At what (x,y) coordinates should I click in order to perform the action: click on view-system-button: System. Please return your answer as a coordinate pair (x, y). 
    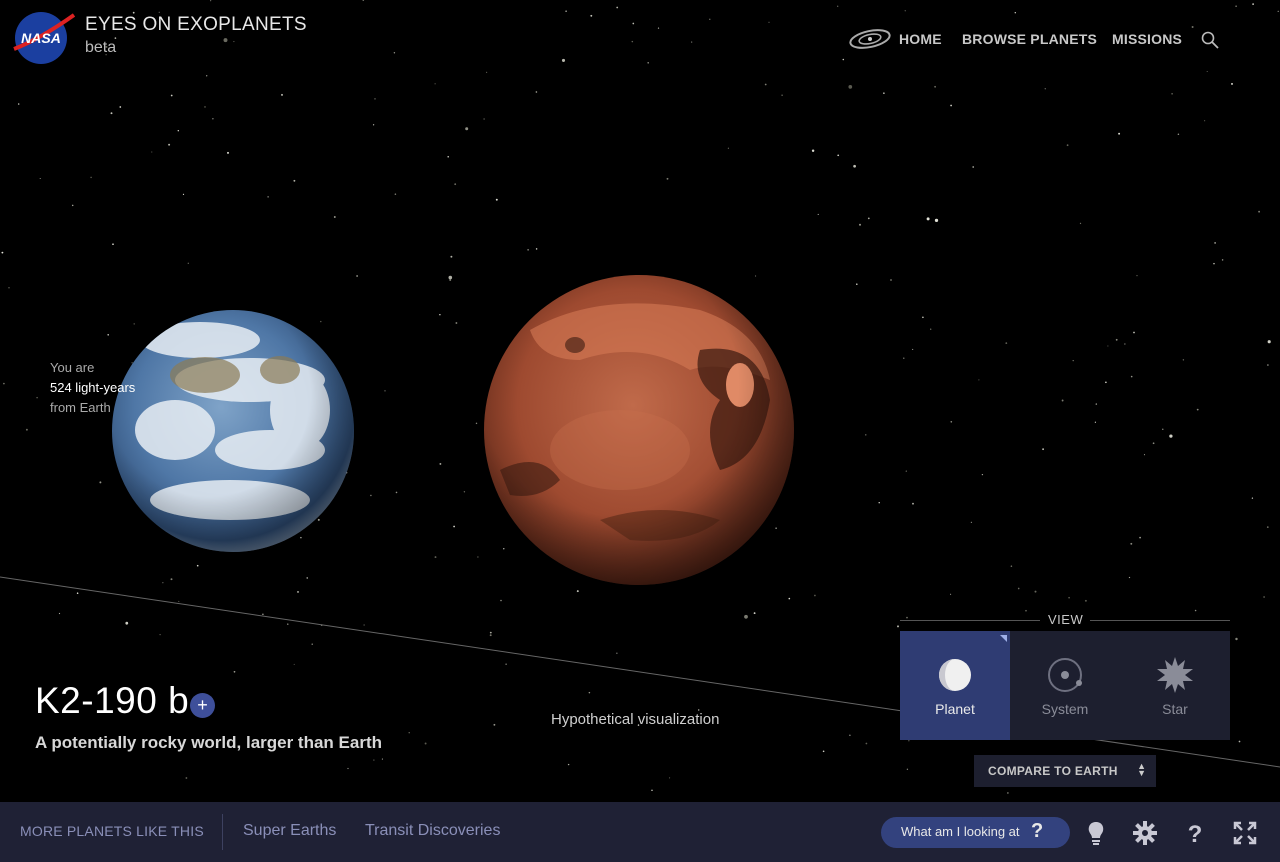
    Looking at the image, I should click on (1065, 685).